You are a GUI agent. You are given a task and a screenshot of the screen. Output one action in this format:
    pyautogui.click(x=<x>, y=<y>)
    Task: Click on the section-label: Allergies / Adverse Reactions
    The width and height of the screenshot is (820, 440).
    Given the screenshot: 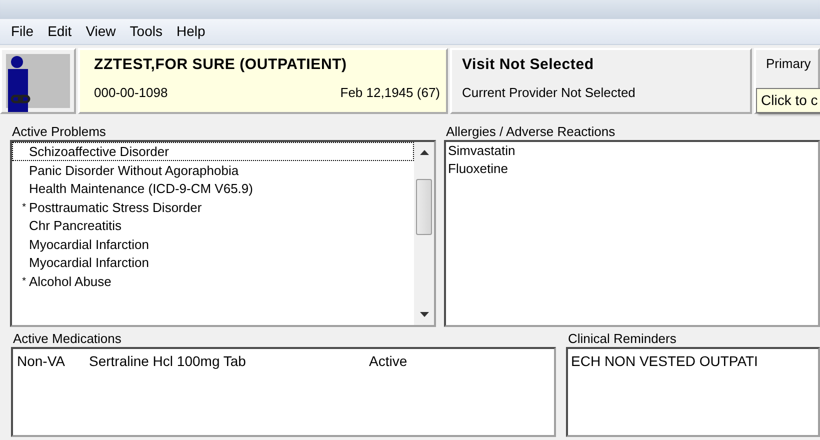 What is the action you would take?
    pyautogui.click(x=531, y=131)
    